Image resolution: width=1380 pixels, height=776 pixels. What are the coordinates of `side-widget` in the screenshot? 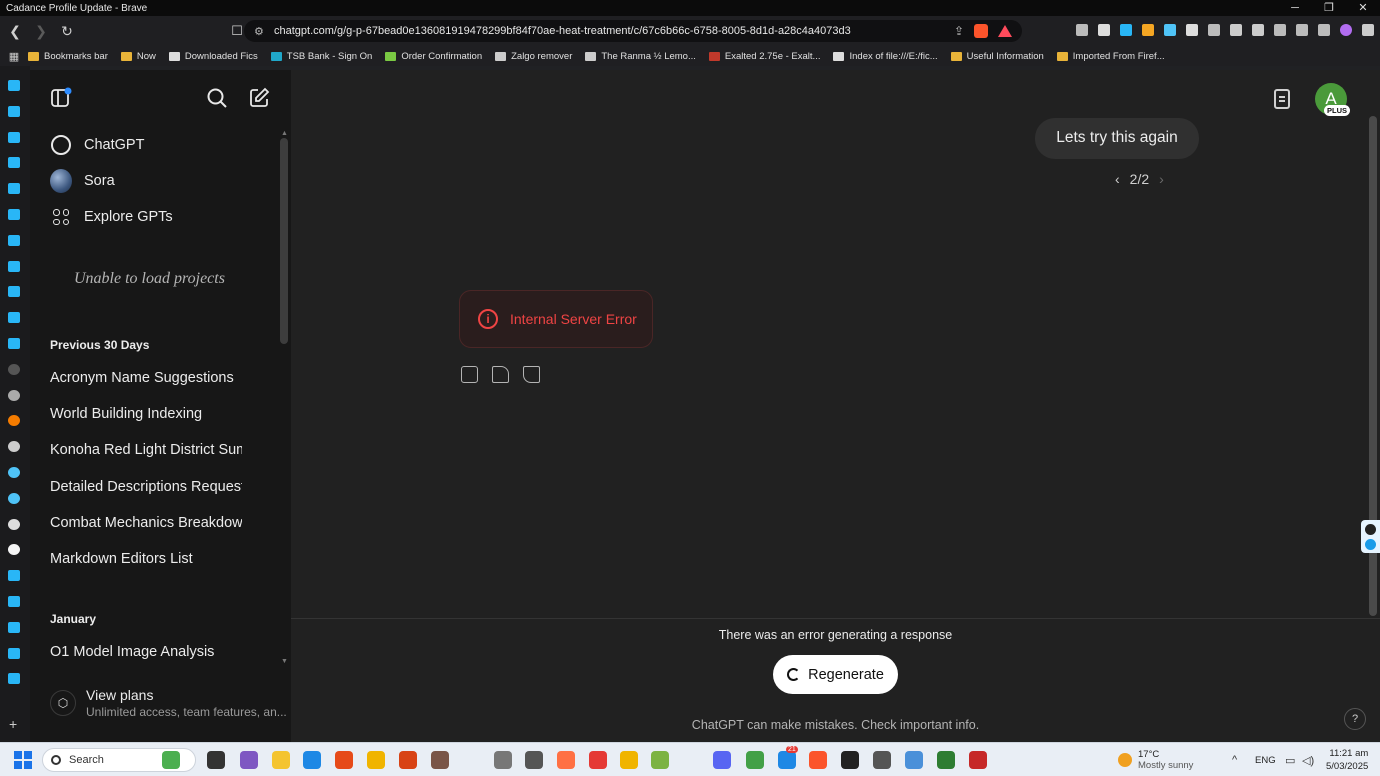 It's located at (1370, 536).